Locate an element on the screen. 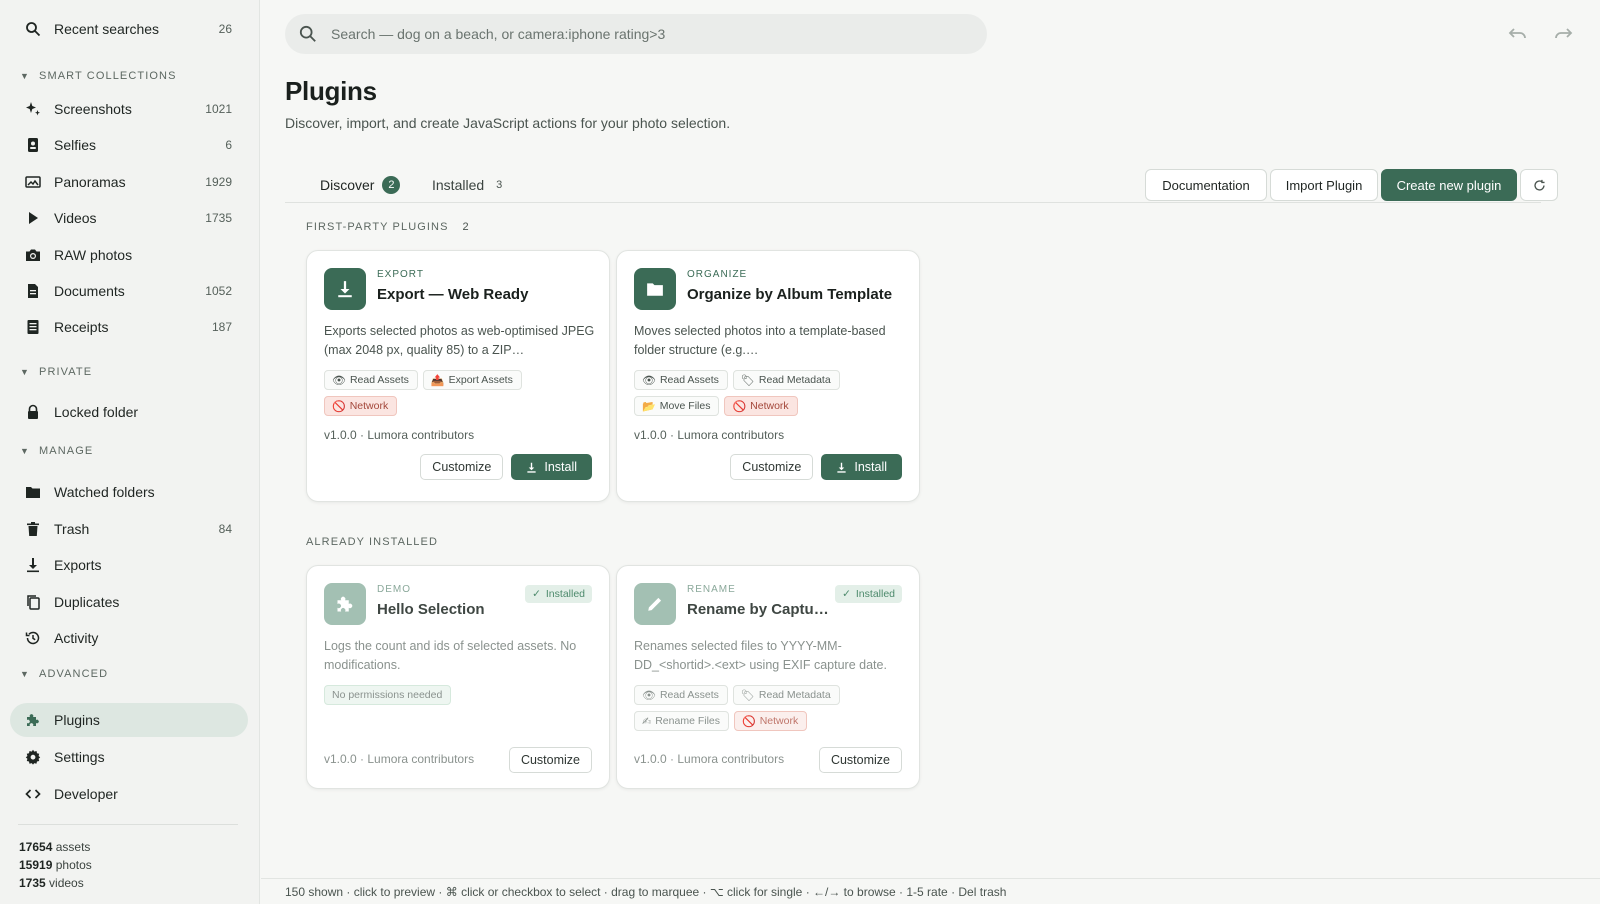 This screenshot has width=1600, height=904. sidebar-item-locked-folder: Locked folder is located at coordinates (129, 412).